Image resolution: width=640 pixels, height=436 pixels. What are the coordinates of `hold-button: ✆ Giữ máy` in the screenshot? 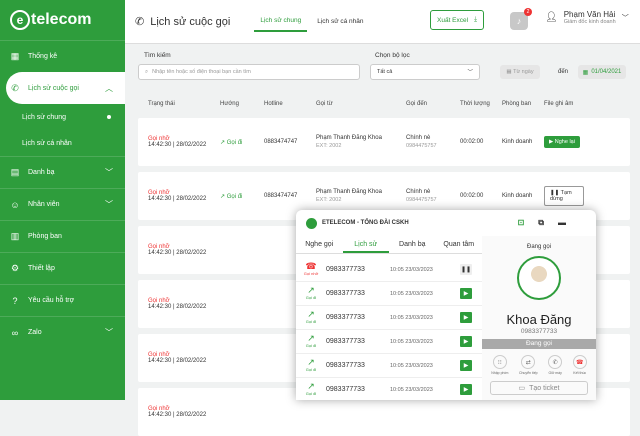 It's located at (555, 365).